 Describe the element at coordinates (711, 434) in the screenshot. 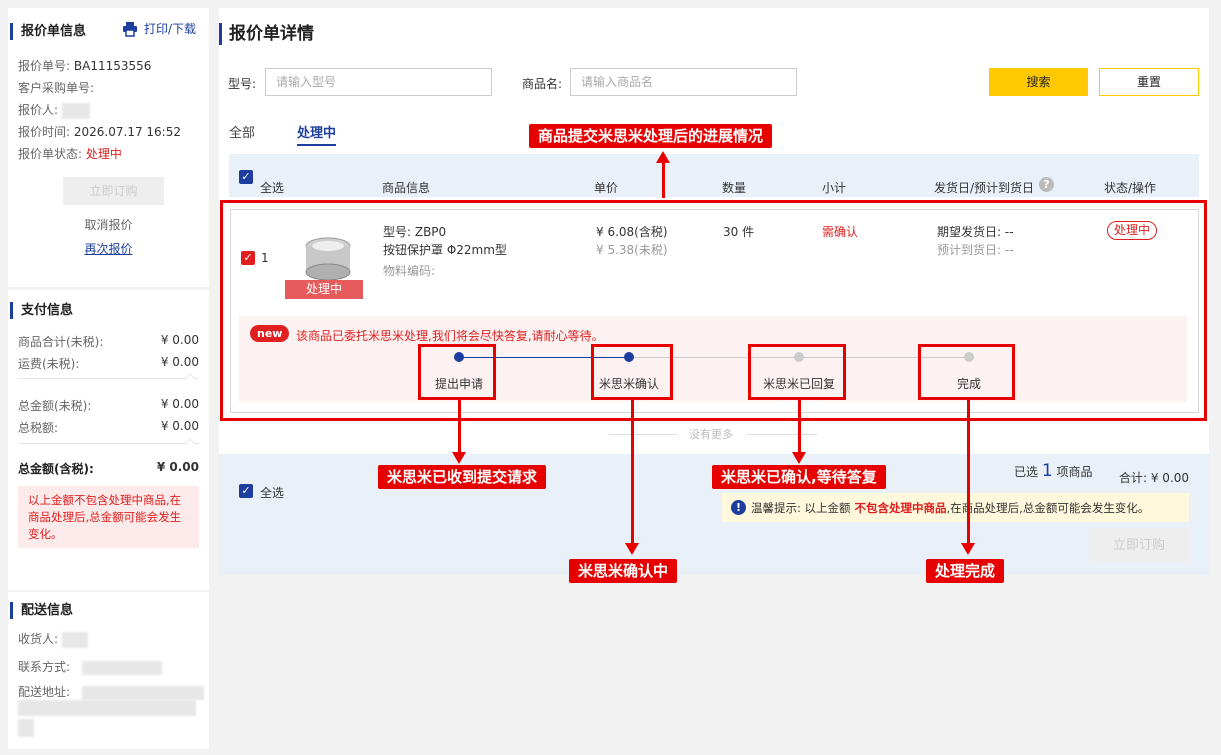

I see `no-more-text: 没有更多` at that location.